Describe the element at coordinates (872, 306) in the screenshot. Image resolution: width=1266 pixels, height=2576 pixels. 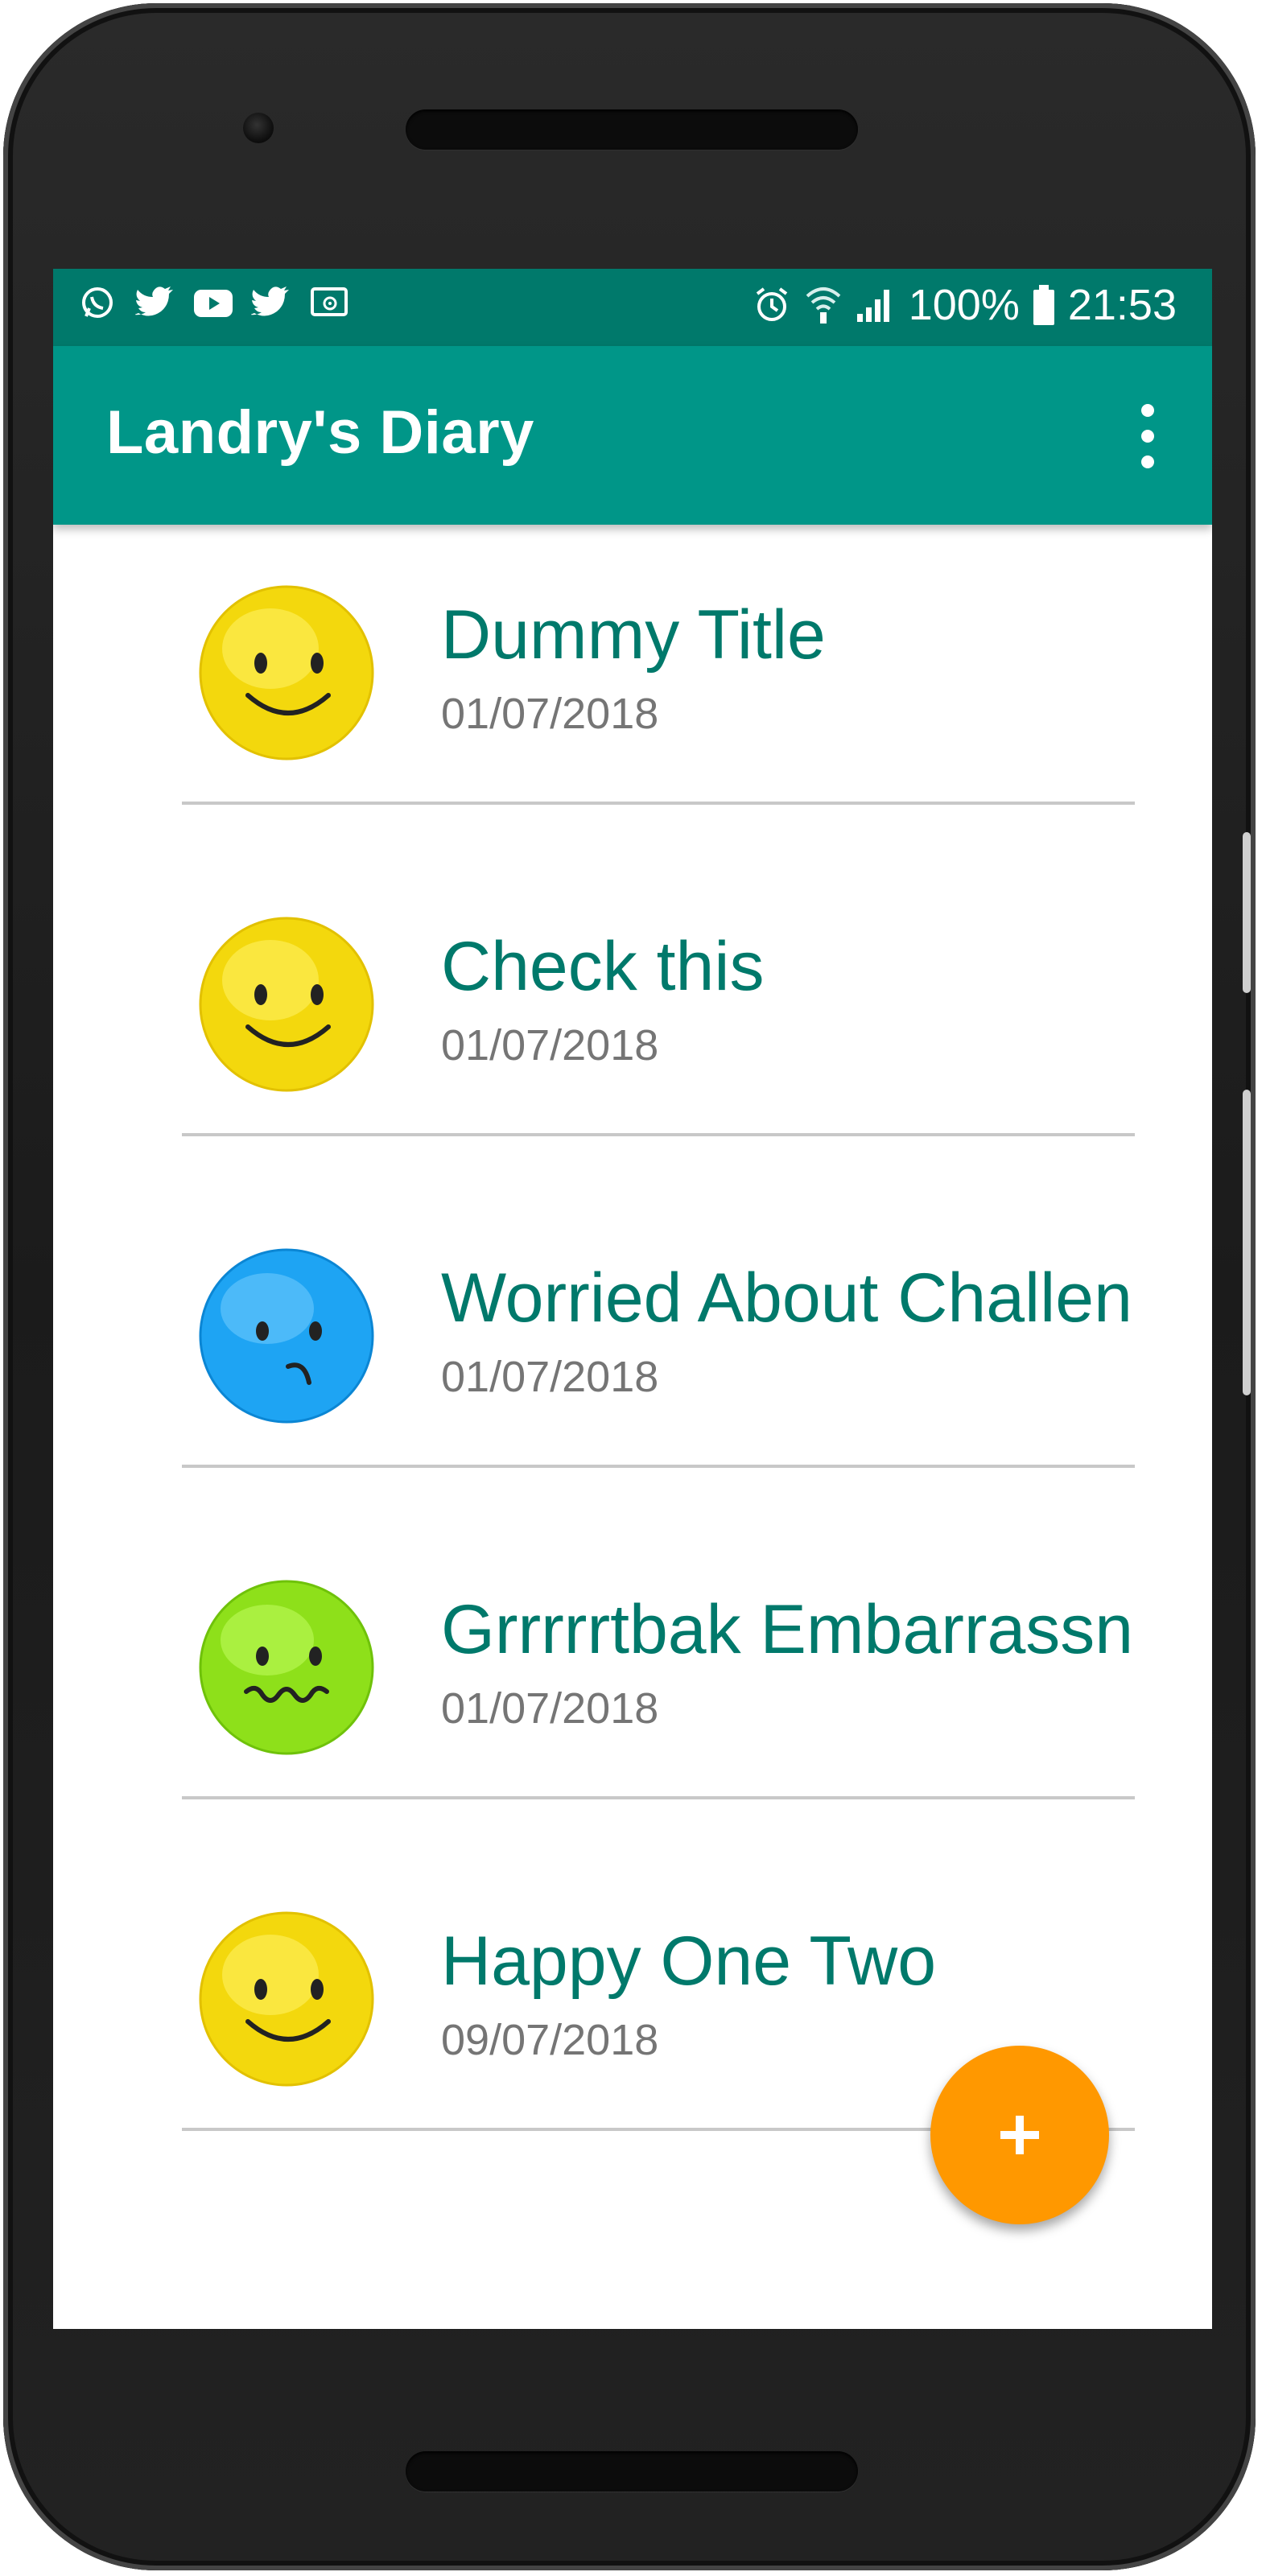
I see `signal-icon` at that location.